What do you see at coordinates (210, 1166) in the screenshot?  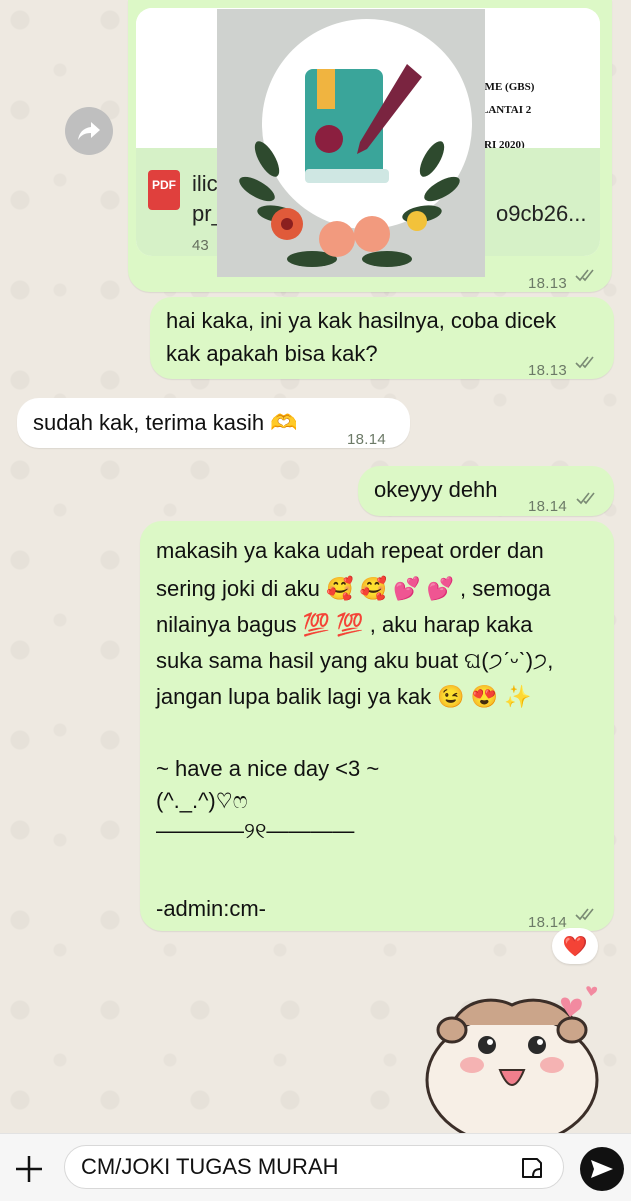 I see `message-input-value: CM/JOKI TUGAS MURAH` at bounding box center [210, 1166].